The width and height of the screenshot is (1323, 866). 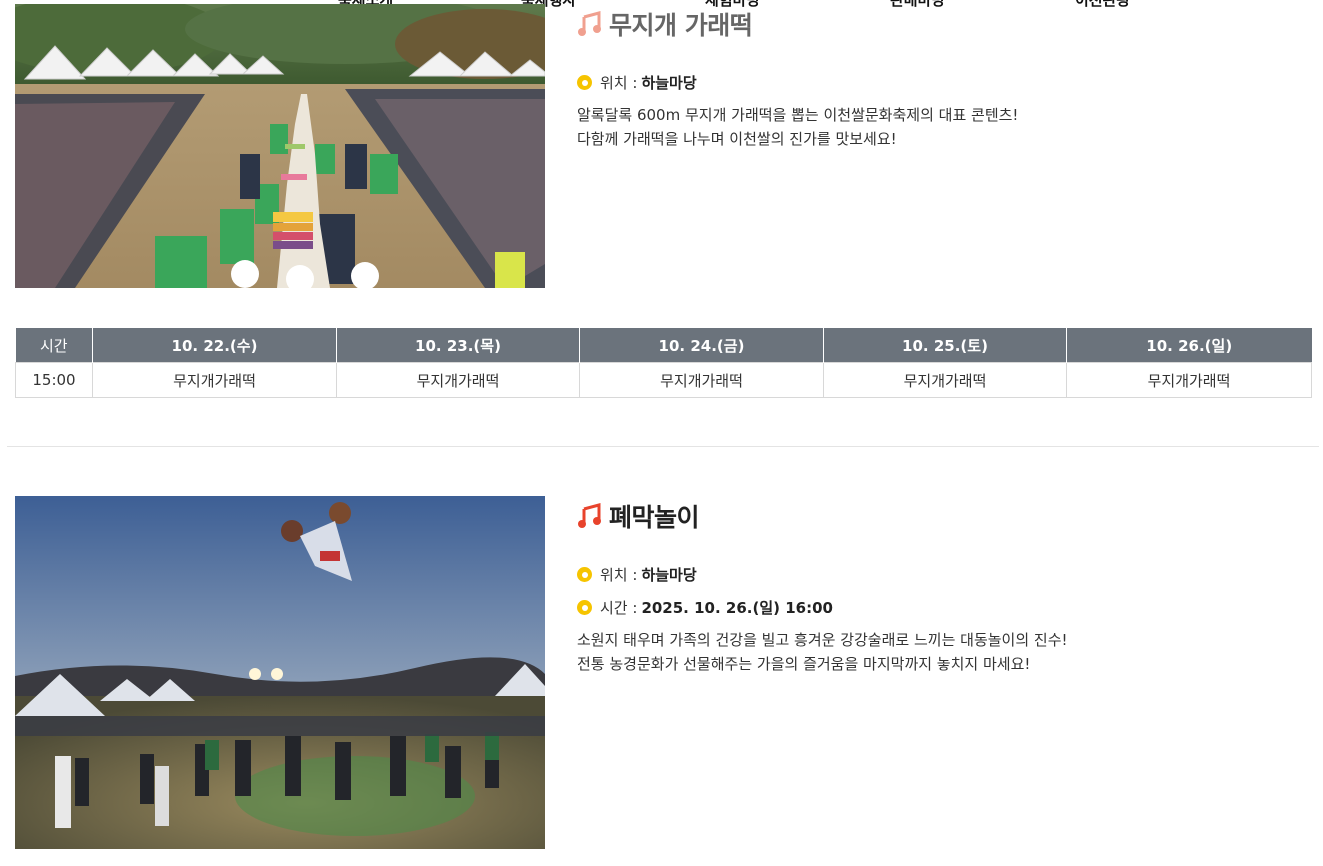 I want to click on description-line: 다함께 가래떡을 나누며 이천쌀의 진가를 맛보세요!, so click(x=737, y=139).